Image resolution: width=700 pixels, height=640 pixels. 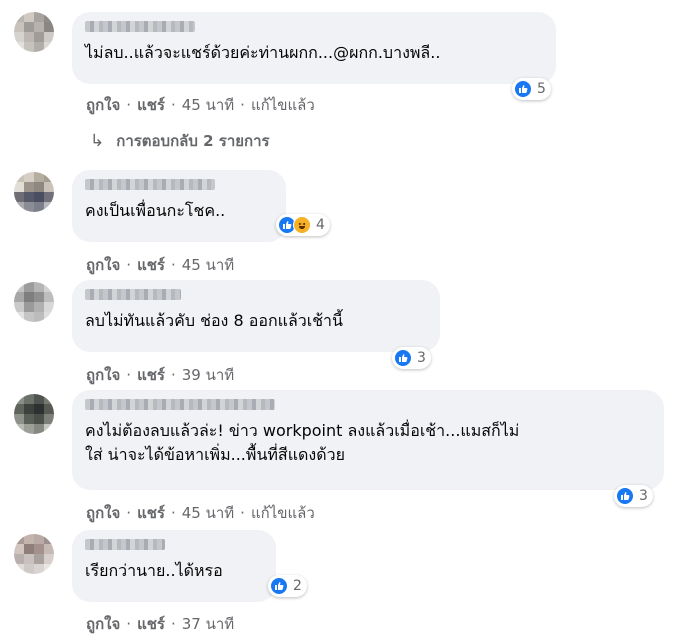 I want to click on reaction-count: 5, so click(x=541, y=89).